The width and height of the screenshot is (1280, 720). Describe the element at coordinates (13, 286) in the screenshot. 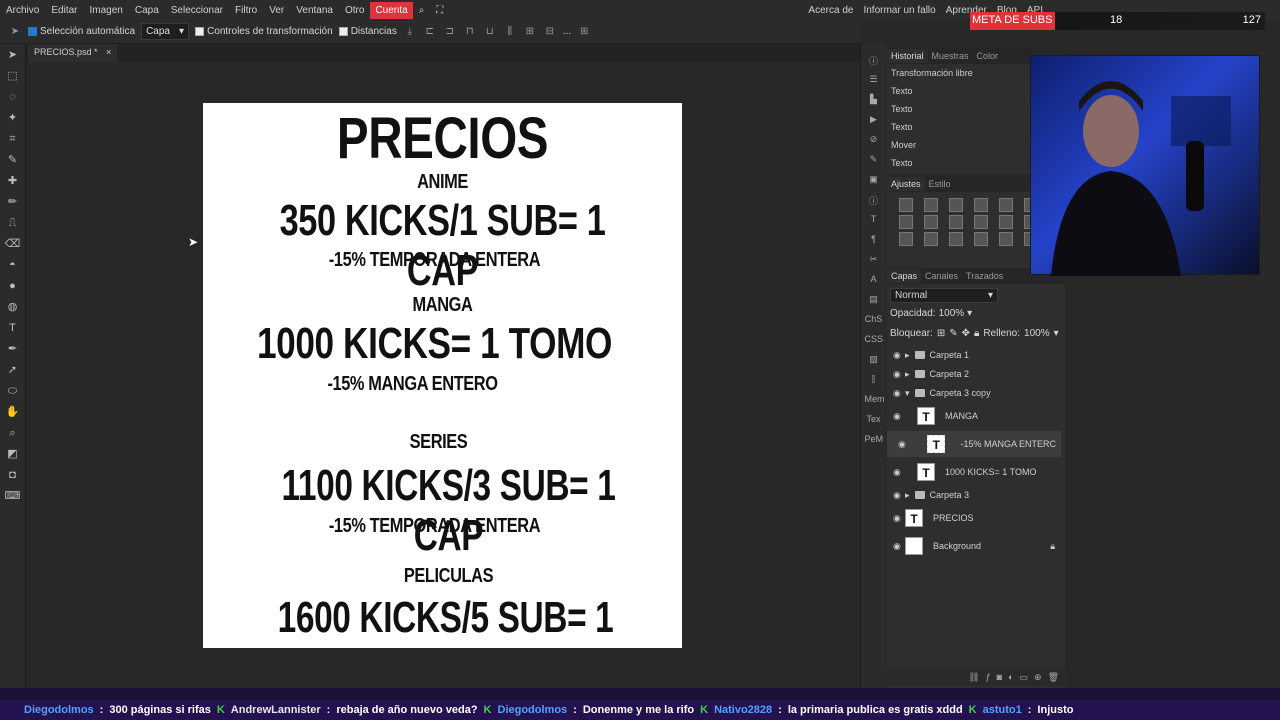

I see `blur-icon: ●` at that location.